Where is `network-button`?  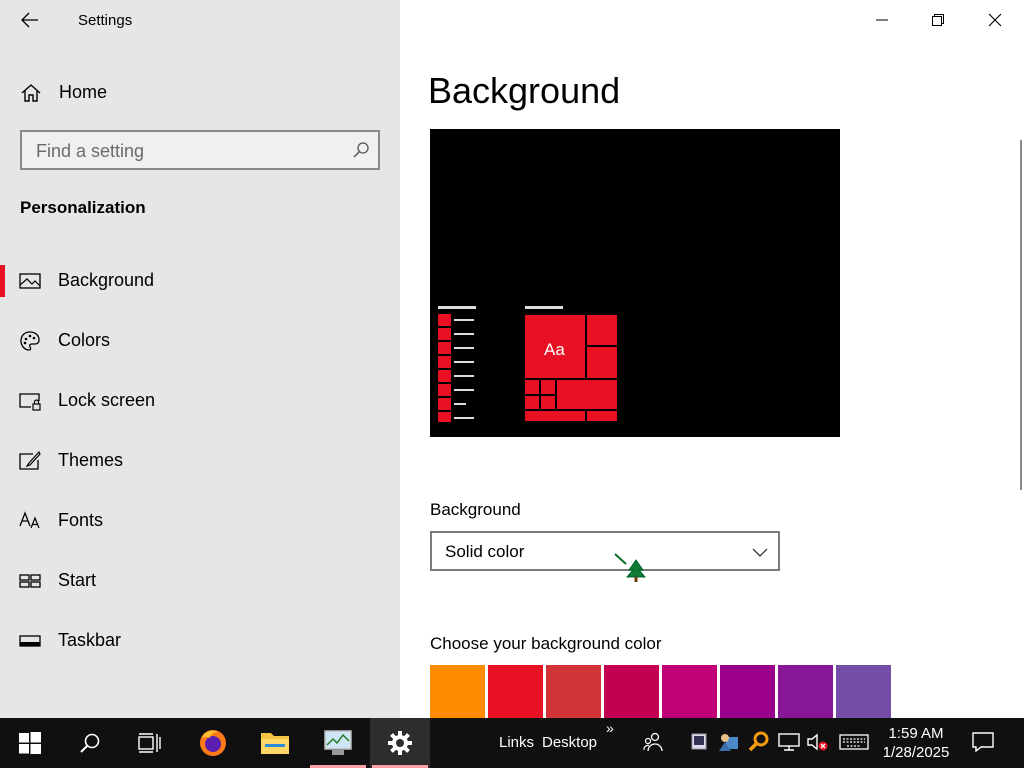 network-button is located at coordinates (789, 742).